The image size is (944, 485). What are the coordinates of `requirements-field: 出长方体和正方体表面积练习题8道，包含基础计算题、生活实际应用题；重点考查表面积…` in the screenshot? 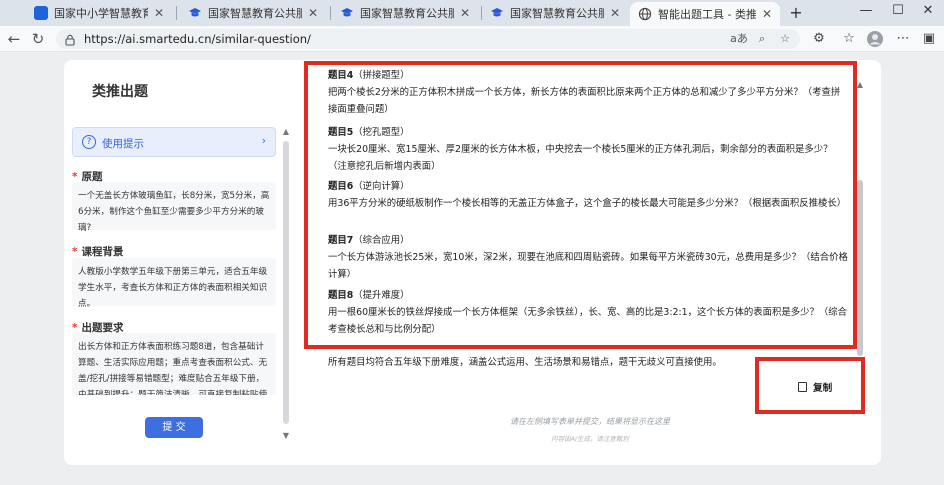 It's located at (174, 364).